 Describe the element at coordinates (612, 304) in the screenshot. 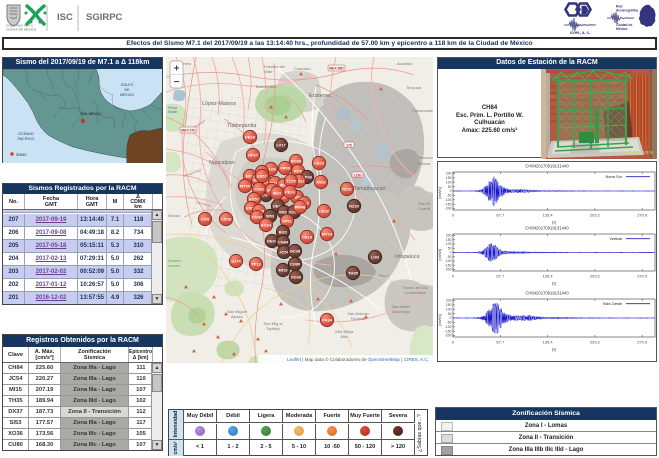

I see `svg-text: Este-Oeste` at that location.